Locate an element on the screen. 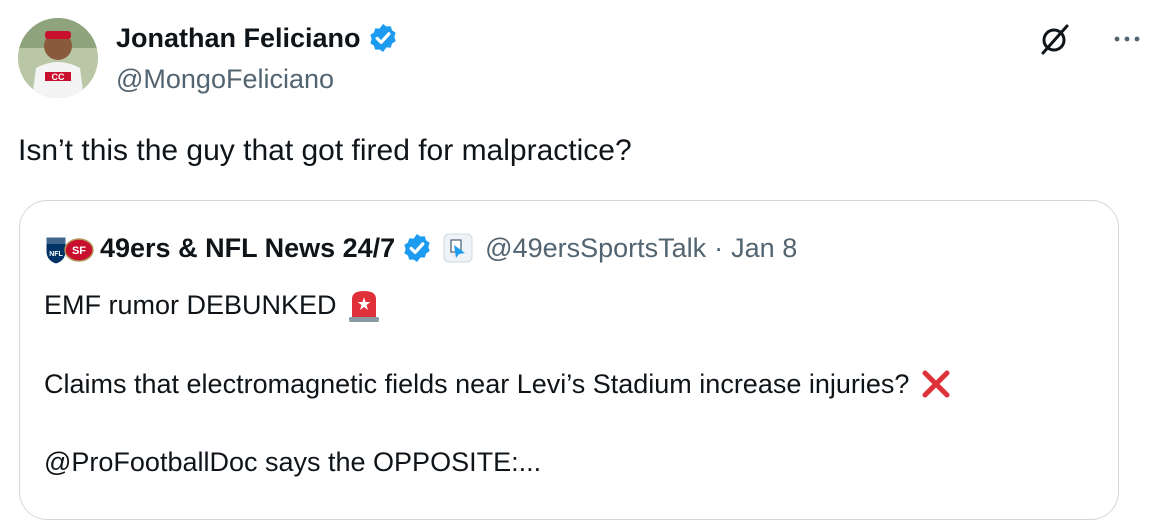  author-name-row: Jonathan Feliciano is located at coordinates (257, 38).